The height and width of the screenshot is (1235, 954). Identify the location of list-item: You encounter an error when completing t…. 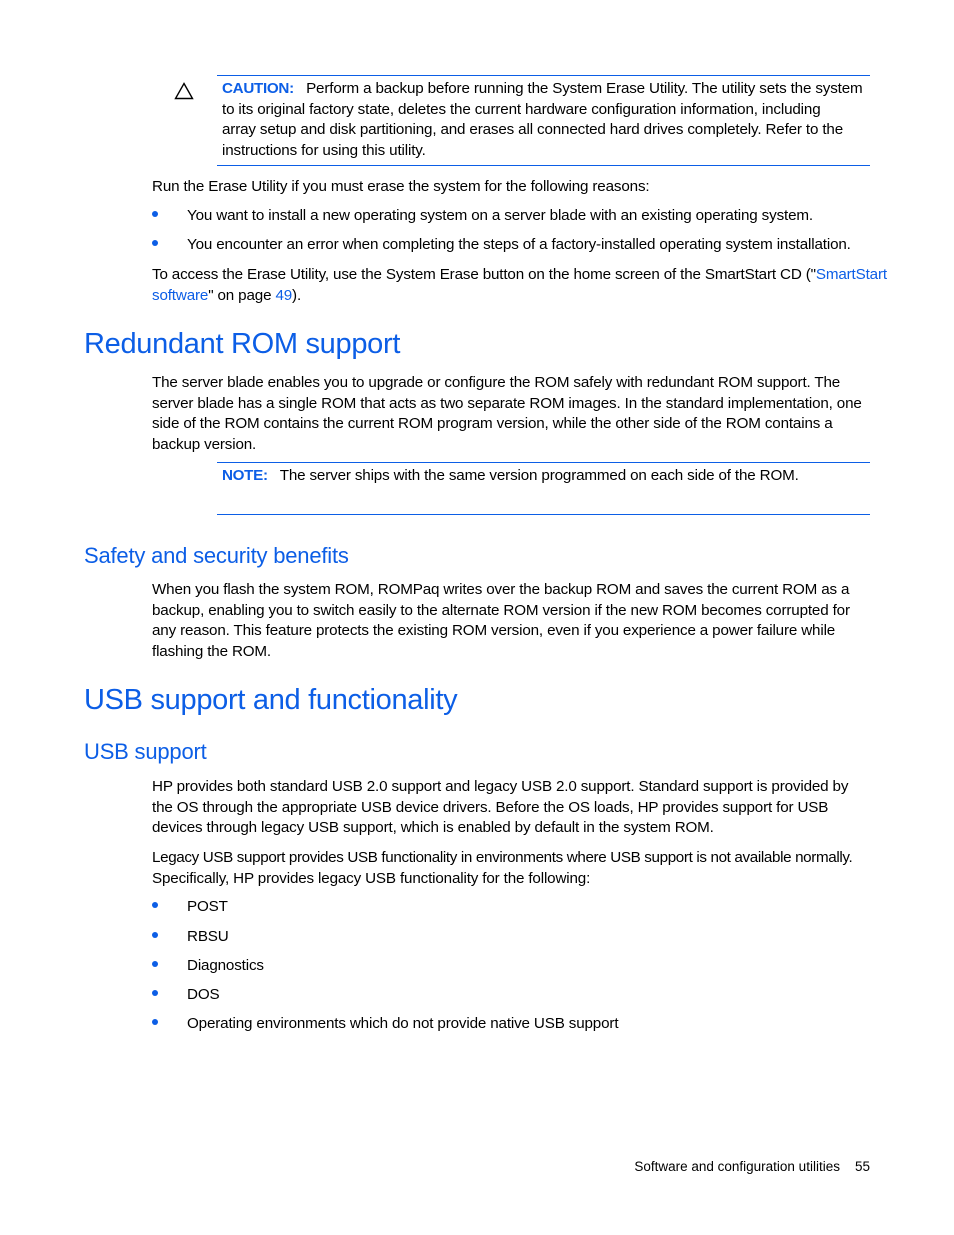
(501, 245).